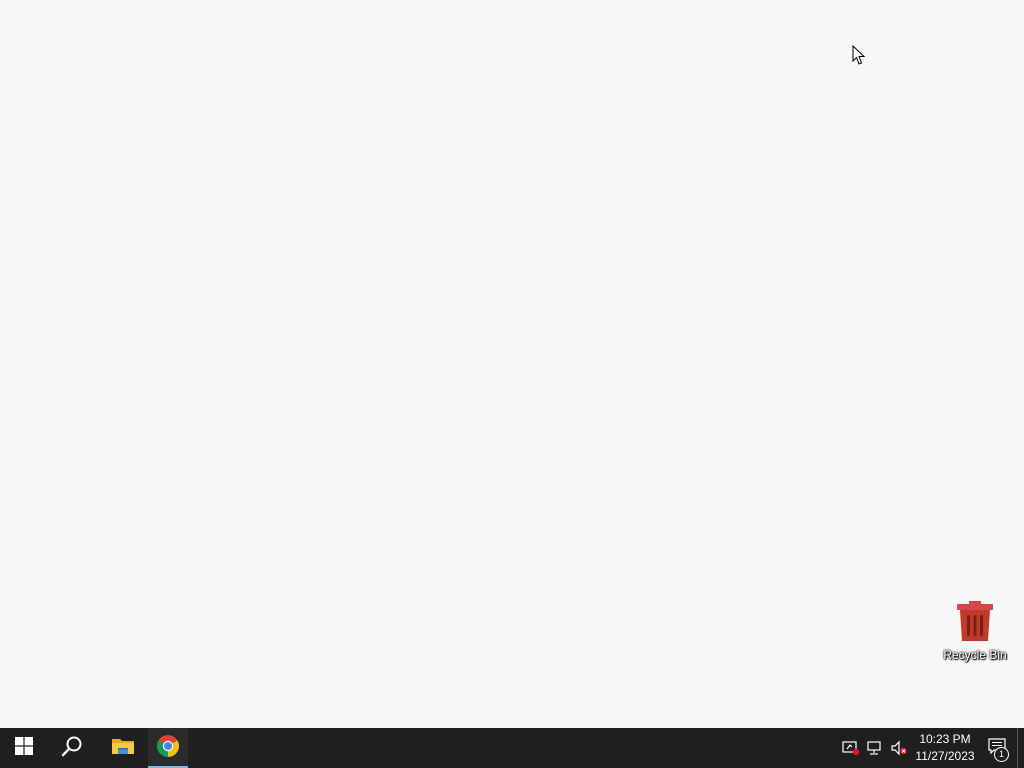  I want to click on windows-logo-icon, so click(24, 748).